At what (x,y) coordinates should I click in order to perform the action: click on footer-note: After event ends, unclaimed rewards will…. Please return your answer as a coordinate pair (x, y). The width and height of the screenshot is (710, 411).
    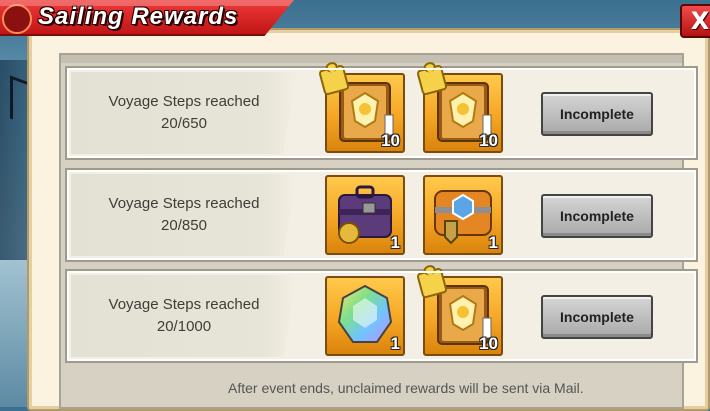
    Looking at the image, I should click on (406, 388).